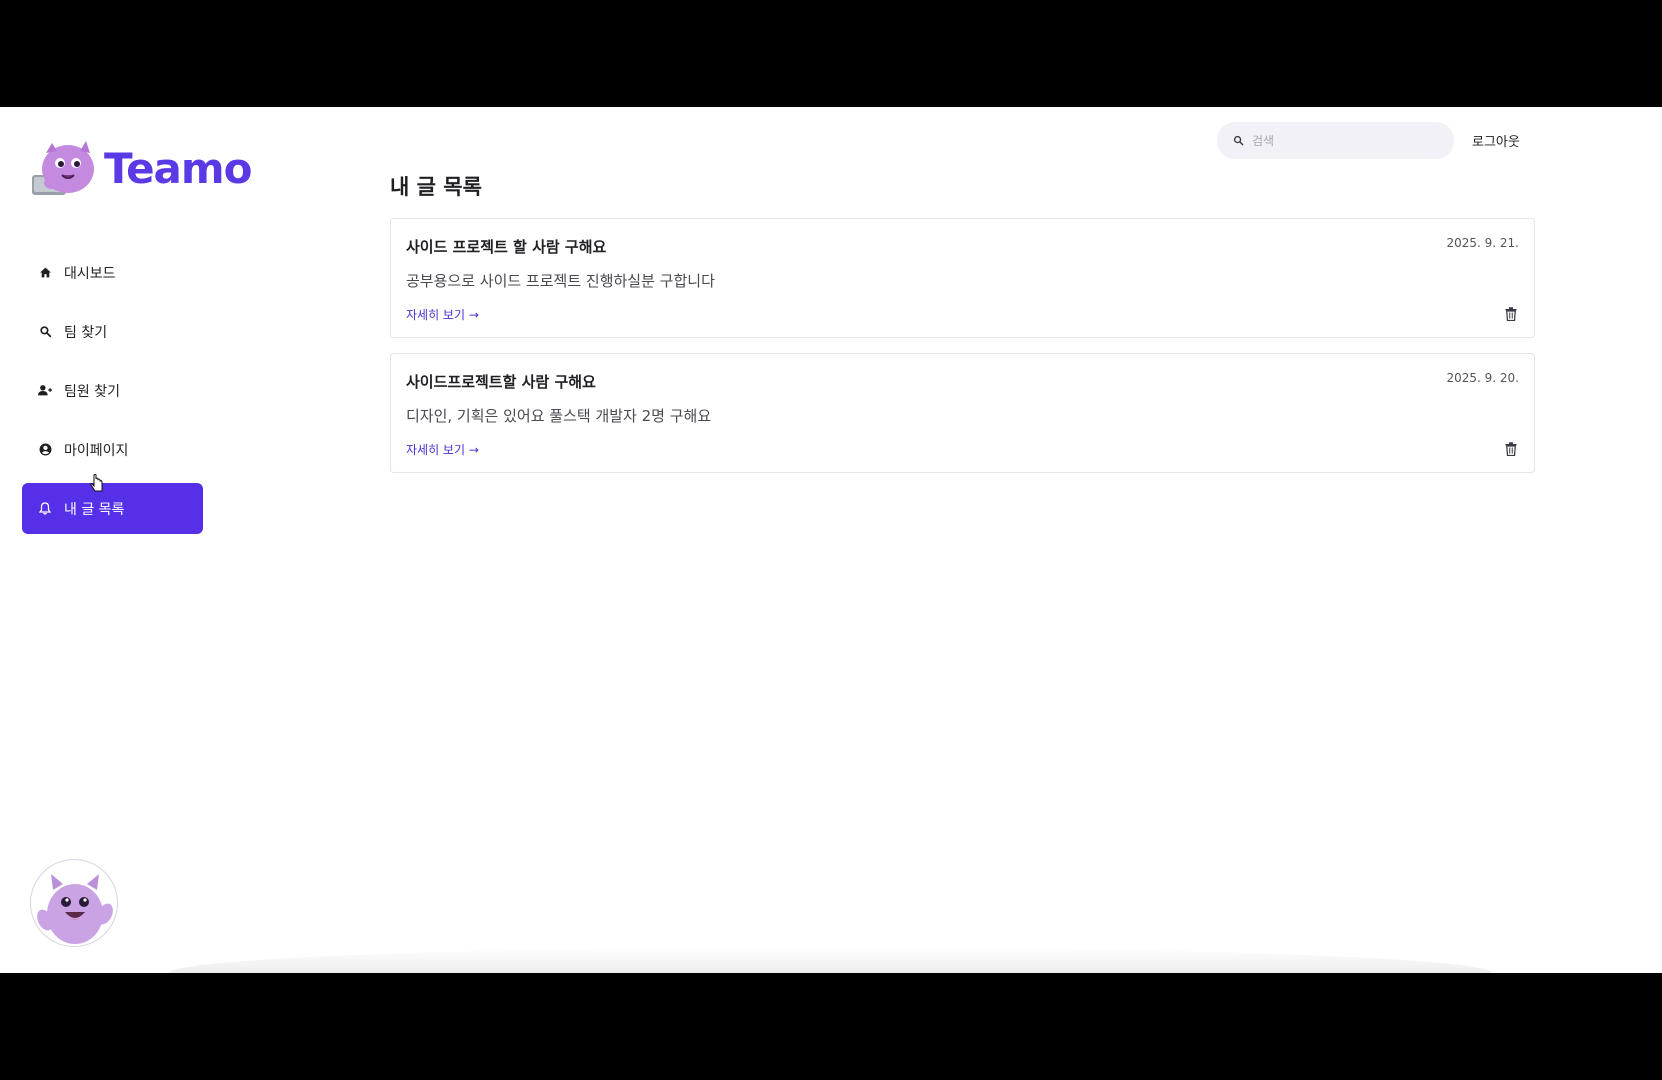  Describe the element at coordinates (45, 273) in the screenshot. I see `home-icon` at that location.